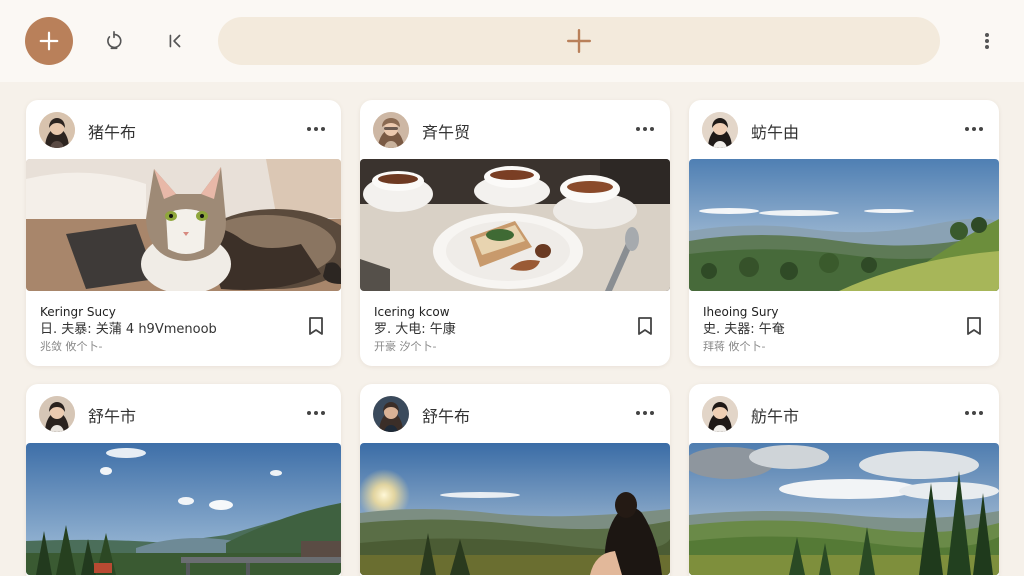  I want to click on post-card: 斉午贸 Icering kcow 罗. 大电: 午康 开豪 汐个卜-, so click(515, 233).